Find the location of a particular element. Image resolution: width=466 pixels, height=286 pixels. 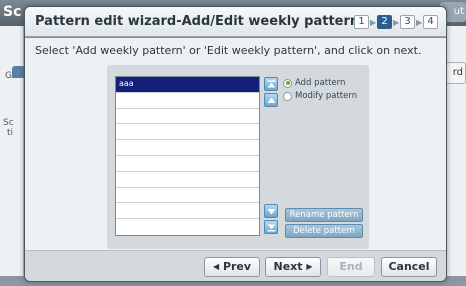

next-button: Next ▶ is located at coordinates (293, 267).